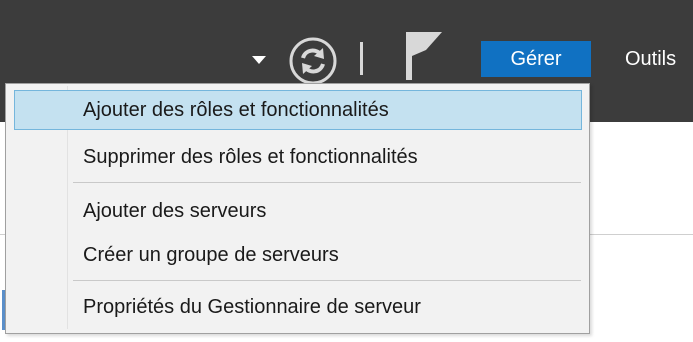  I want to click on refresh-button, so click(313, 61).